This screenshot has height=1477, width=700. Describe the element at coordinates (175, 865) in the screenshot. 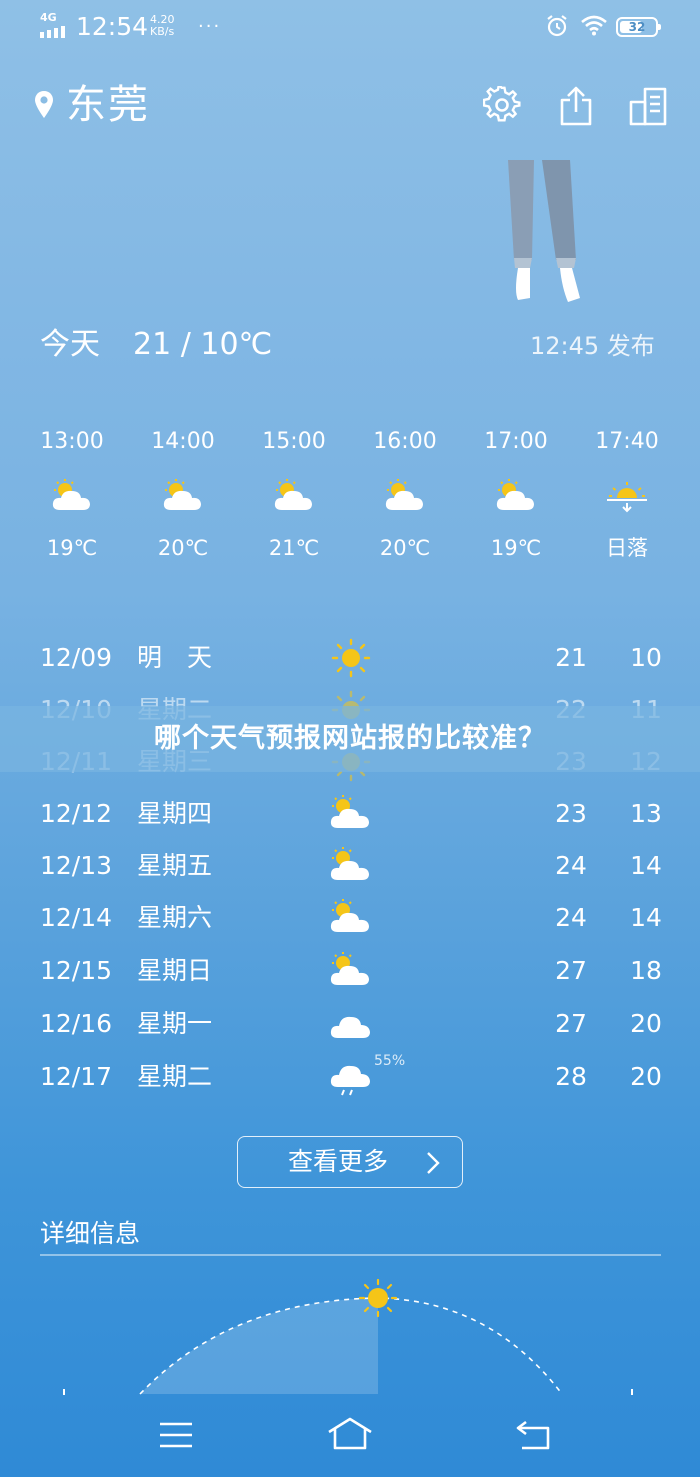

I see `day-weekday: 星期五` at that location.